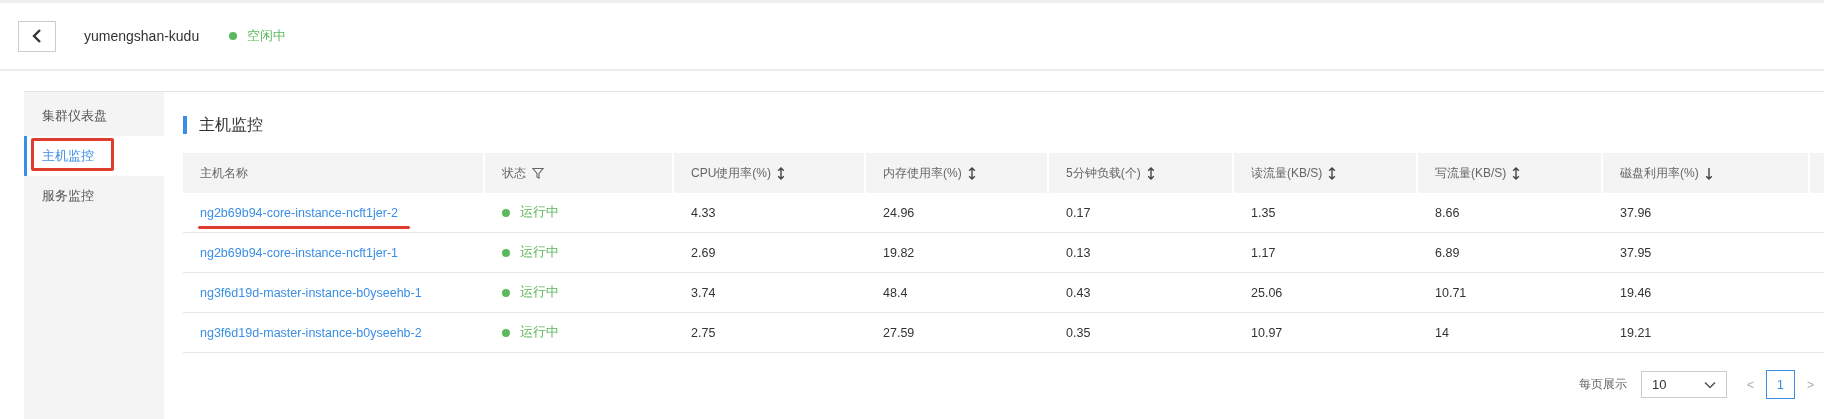  Describe the element at coordinates (899, 252) in the screenshot. I see `table-cell: 19.82` at that location.